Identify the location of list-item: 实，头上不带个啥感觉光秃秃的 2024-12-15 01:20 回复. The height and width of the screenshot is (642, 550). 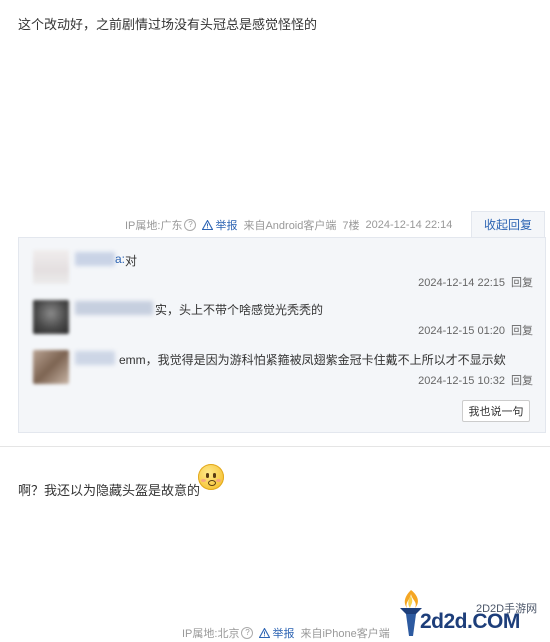
(283, 318).